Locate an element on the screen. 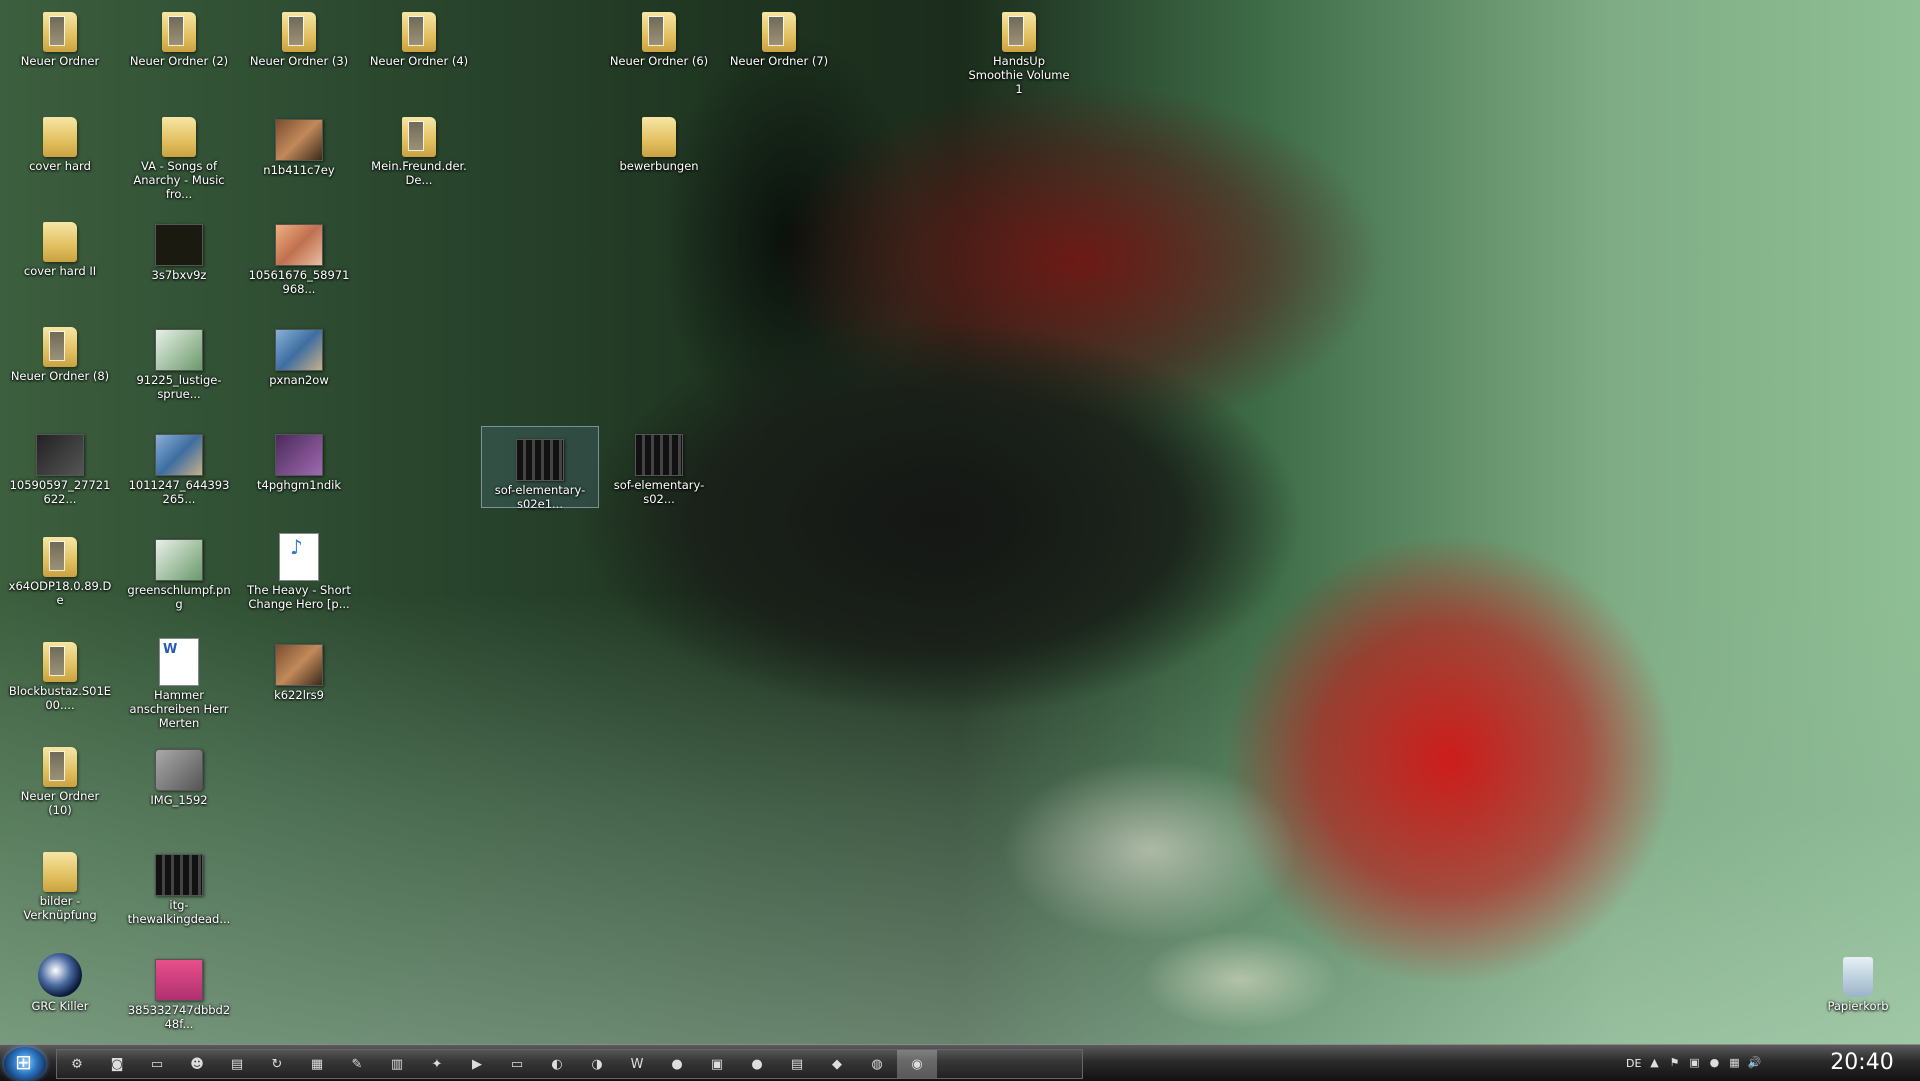  desktop-icon-image: IMG_1592 is located at coordinates (179, 772).